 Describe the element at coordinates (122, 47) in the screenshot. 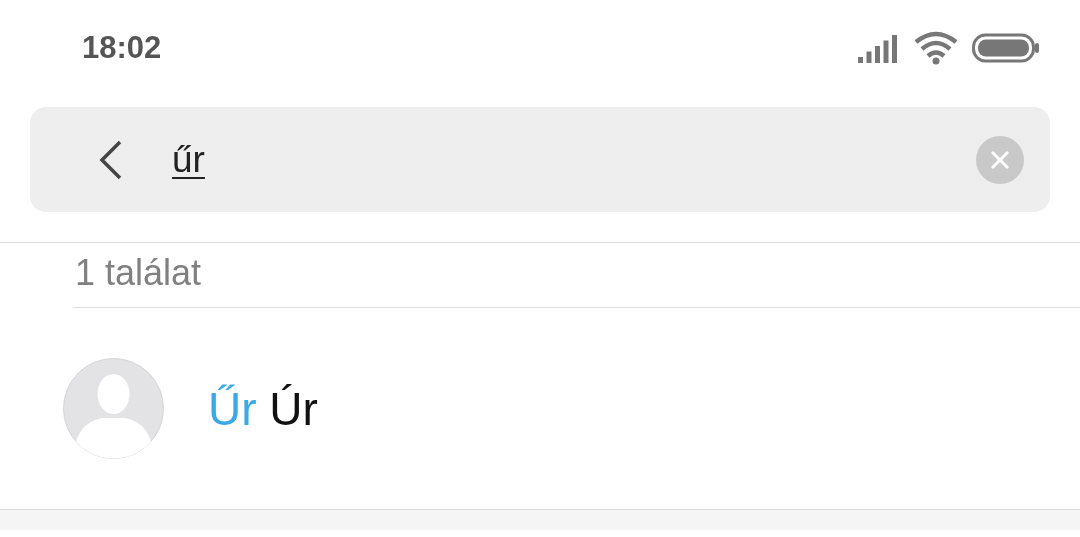

I see `clock: 18:02` at that location.